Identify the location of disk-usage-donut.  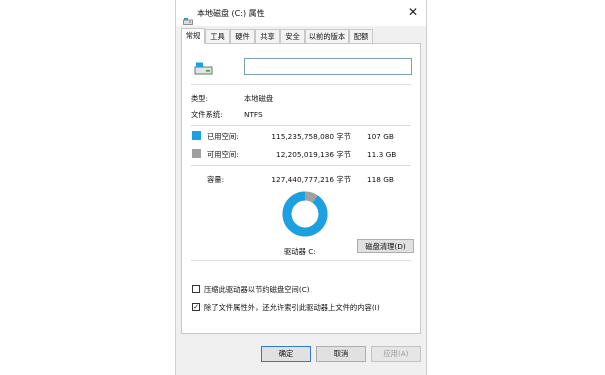
(305, 214).